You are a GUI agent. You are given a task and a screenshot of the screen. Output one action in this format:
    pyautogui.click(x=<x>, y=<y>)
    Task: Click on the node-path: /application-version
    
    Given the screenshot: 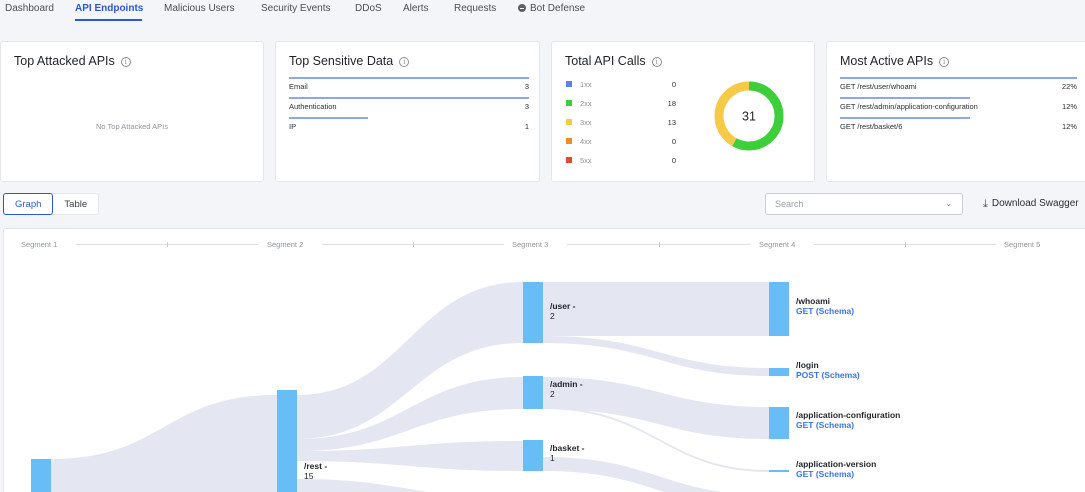 What is the action you would take?
    pyautogui.click(x=836, y=464)
    